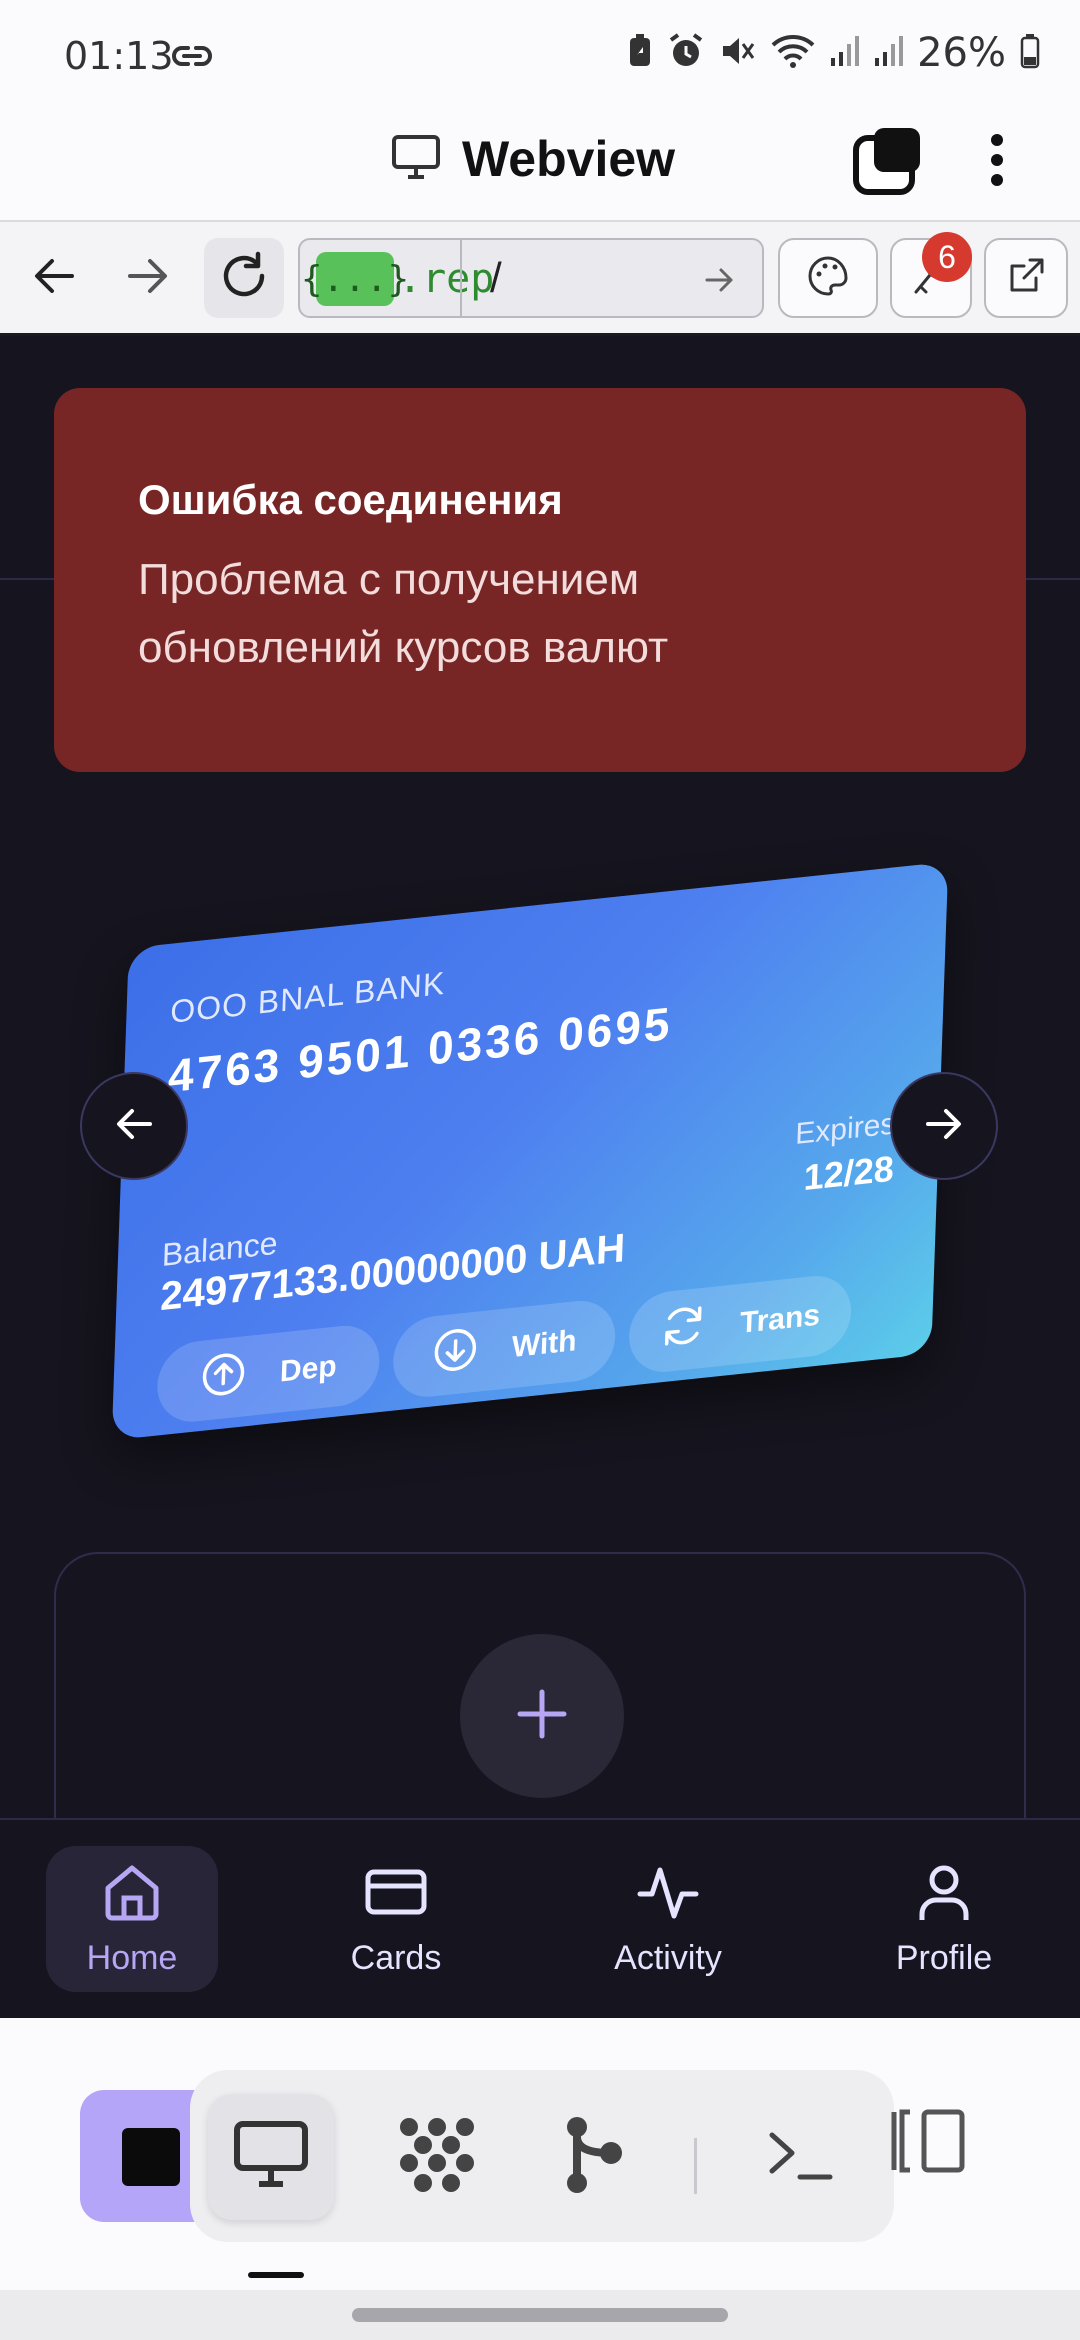 The width and height of the screenshot is (1080, 2340). I want to click on forward-arrow-icon, so click(148, 278).